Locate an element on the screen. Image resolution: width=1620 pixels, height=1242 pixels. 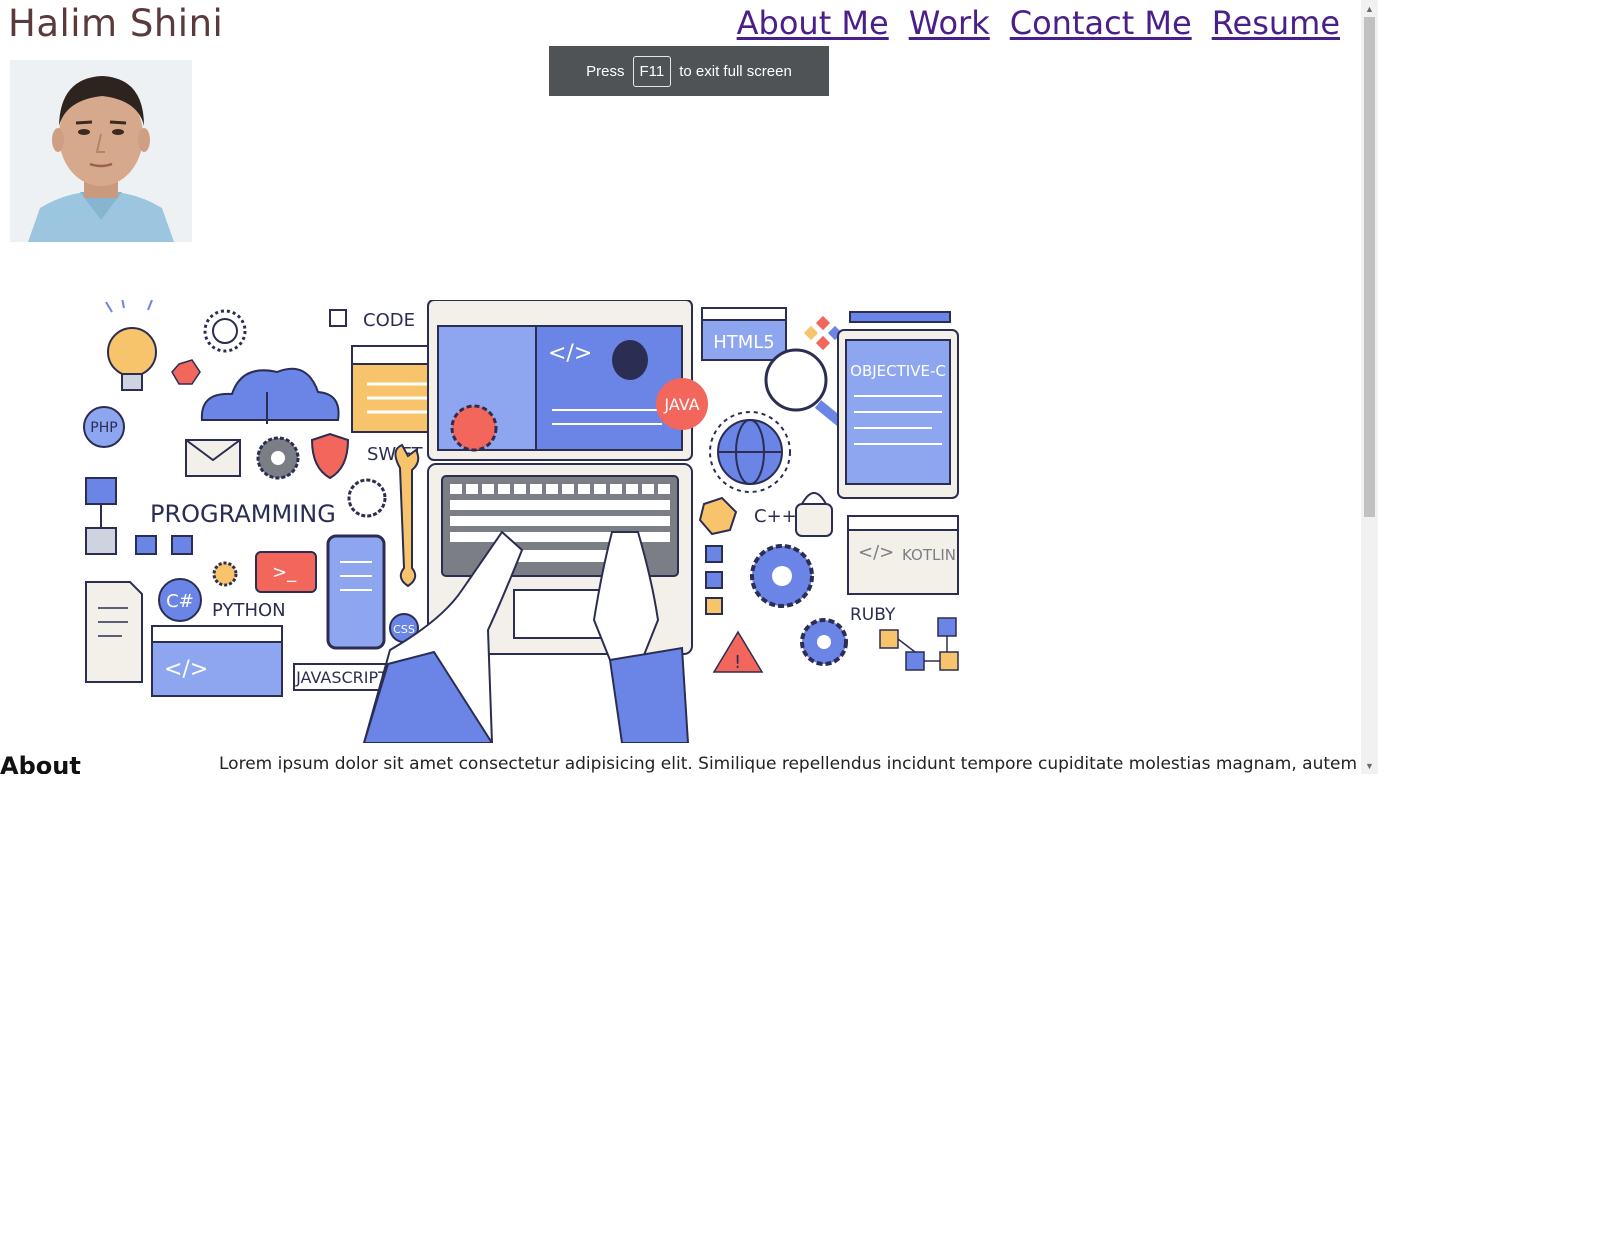
ruby-label: RUBY is located at coordinates (873, 615).